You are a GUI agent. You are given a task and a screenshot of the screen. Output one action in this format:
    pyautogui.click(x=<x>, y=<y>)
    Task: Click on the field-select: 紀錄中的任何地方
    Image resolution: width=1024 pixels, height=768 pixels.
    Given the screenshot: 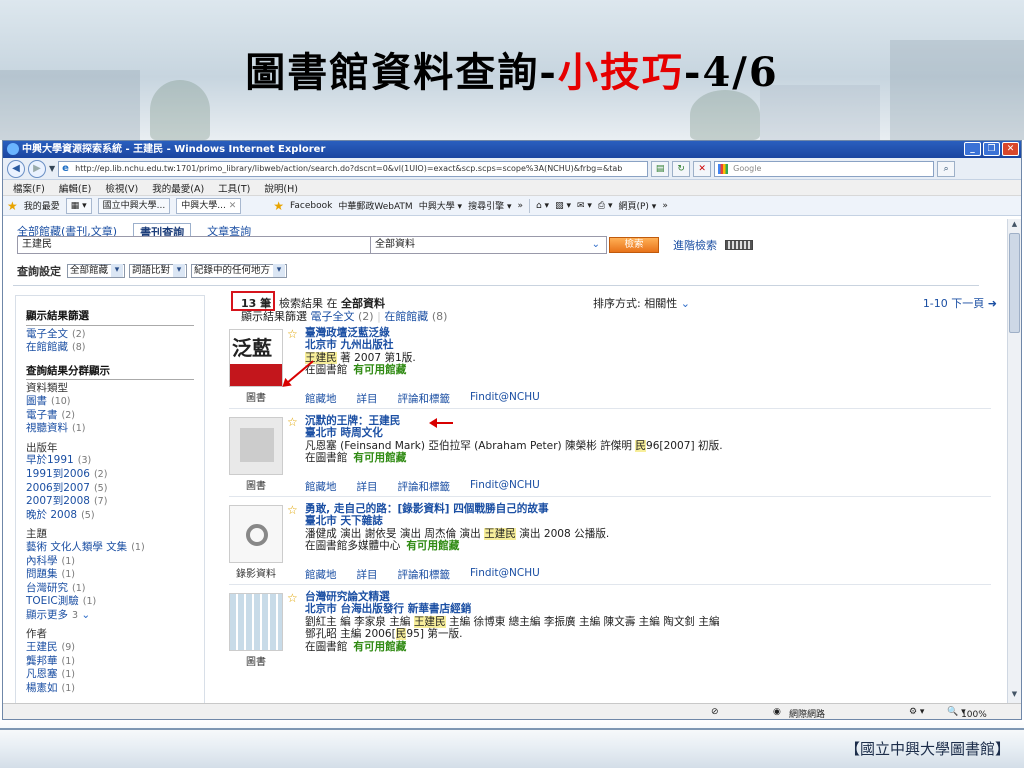 What is the action you would take?
    pyautogui.click(x=239, y=271)
    